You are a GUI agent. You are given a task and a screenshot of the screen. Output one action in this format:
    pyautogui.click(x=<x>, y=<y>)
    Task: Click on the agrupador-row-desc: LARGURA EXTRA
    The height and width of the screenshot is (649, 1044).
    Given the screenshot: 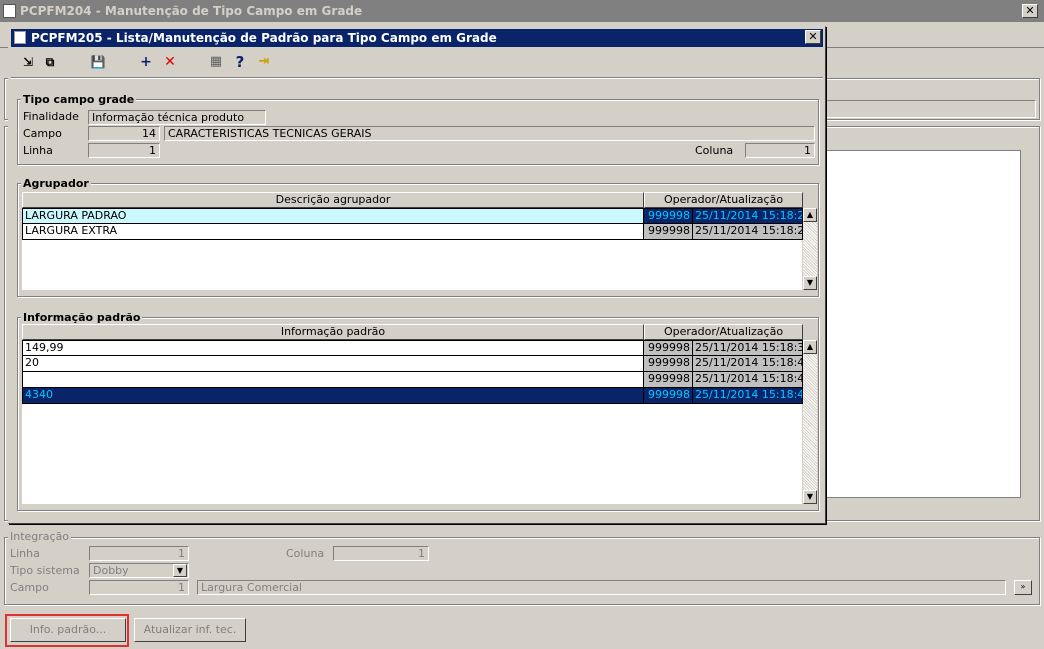 What is the action you would take?
    pyautogui.click(x=333, y=232)
    